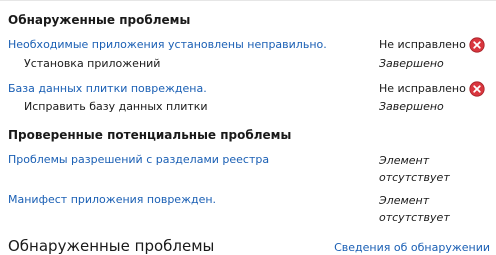  Describe the element at coordinates (414, 209) in the screenshot. I see `checked-status-app-manifest: Элемент отсутствует` at that location.